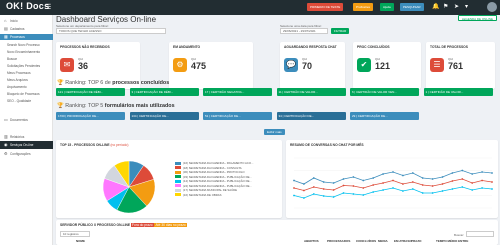 The image size is (500, 245). What do you see at coordinates (445, 6) in the screenshot?
I see `flag-icon: ⚑` at bounding box center [445, 6].